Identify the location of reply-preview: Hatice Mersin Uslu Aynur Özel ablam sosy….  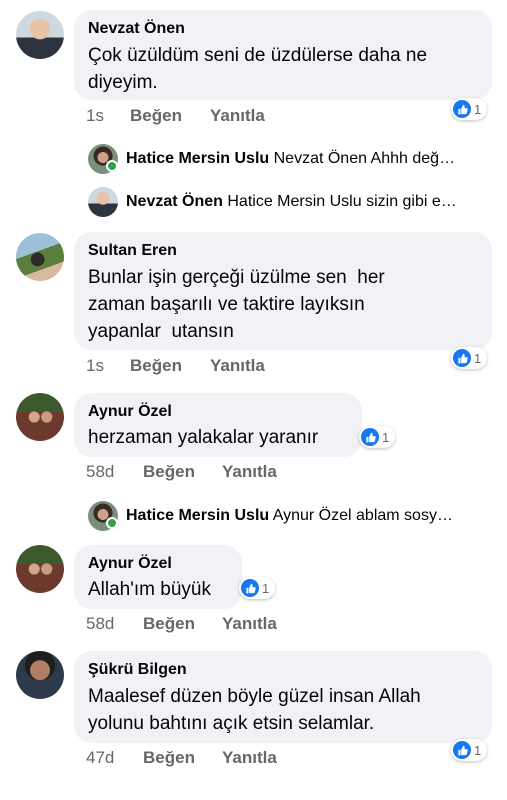
(307, 516).